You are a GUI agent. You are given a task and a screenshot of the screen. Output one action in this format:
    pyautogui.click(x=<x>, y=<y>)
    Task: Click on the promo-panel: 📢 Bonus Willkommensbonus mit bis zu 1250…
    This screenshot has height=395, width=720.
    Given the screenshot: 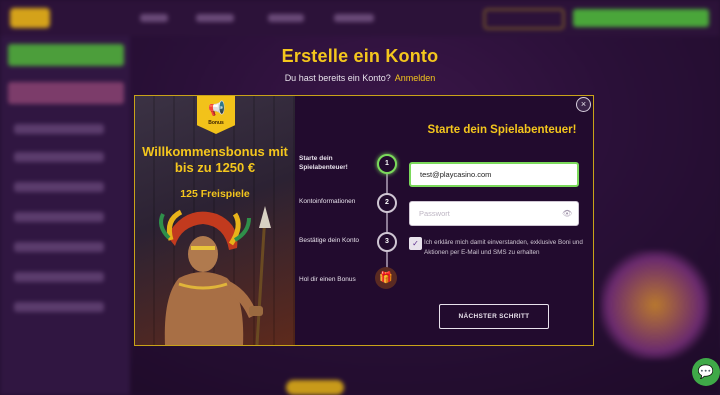 What is the action you would take?
    pyautogui.click(x=215, y=220)
    